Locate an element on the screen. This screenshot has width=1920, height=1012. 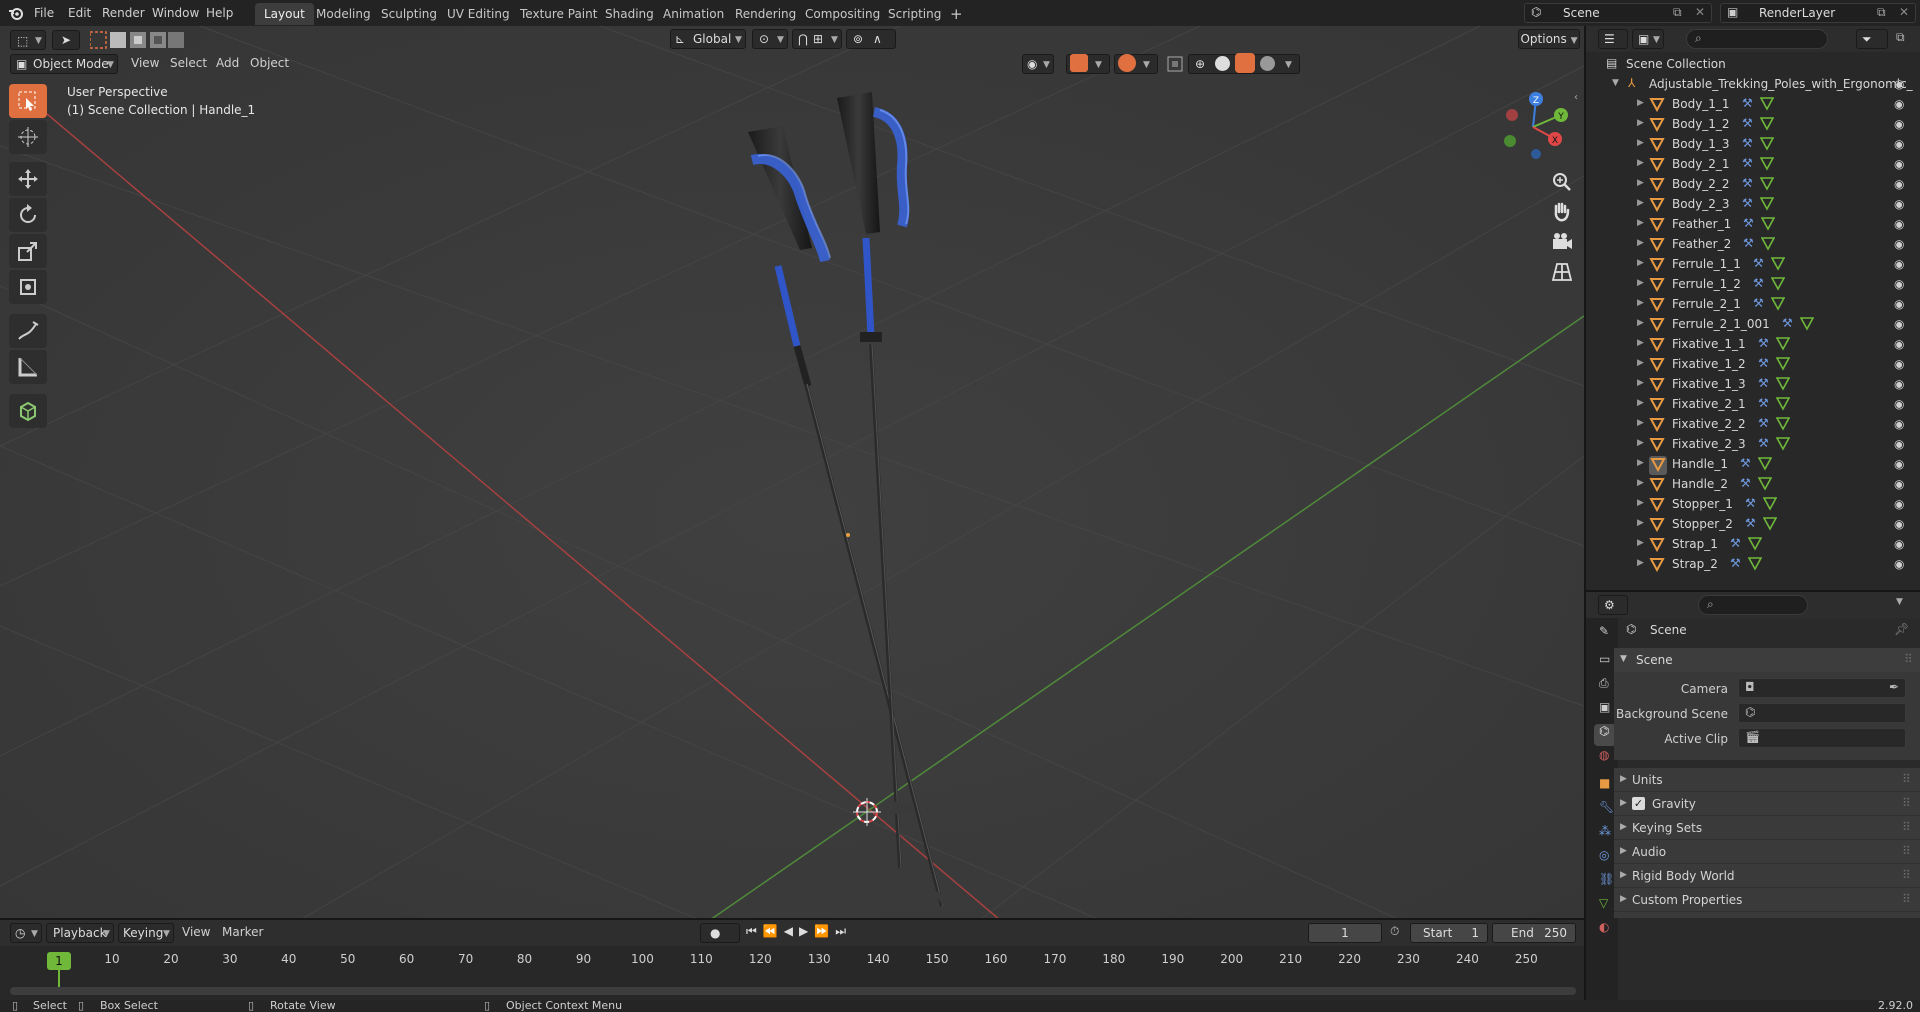
outliner-object-row: ▶ Handle_2 ⚒ ◉ is located at coordinates (1753, 484).